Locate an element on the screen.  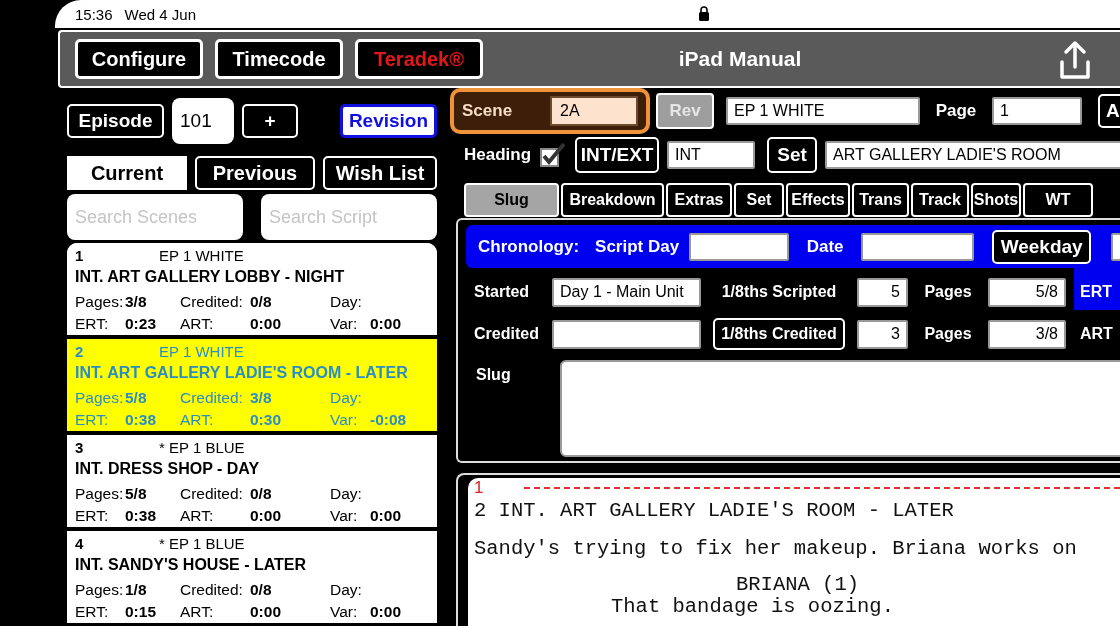
page-number: 1 is located at coordinates (479, 488).